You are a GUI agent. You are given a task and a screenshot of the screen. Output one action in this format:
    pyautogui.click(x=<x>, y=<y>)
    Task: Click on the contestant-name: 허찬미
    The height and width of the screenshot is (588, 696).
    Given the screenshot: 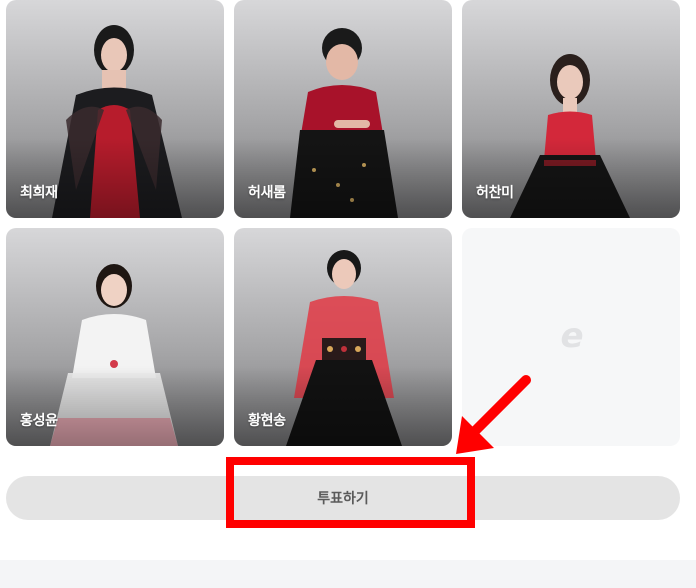 What is the action you would take?
    pyautogui.click(x=495, y=193)
    